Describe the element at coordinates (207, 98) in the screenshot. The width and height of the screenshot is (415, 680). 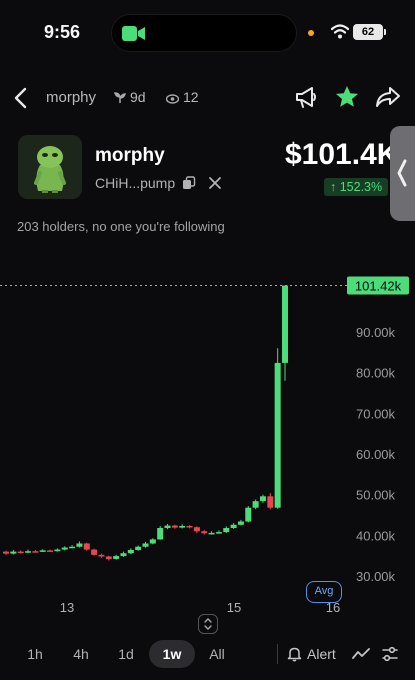
I see `top-nav: morphy 9d 12` at that location.